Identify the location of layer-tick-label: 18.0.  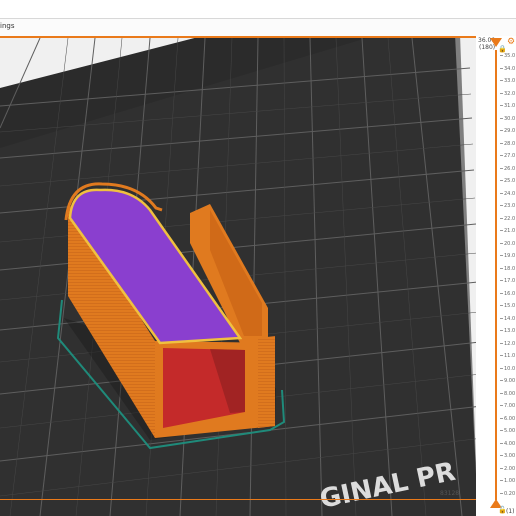
(507, 269).